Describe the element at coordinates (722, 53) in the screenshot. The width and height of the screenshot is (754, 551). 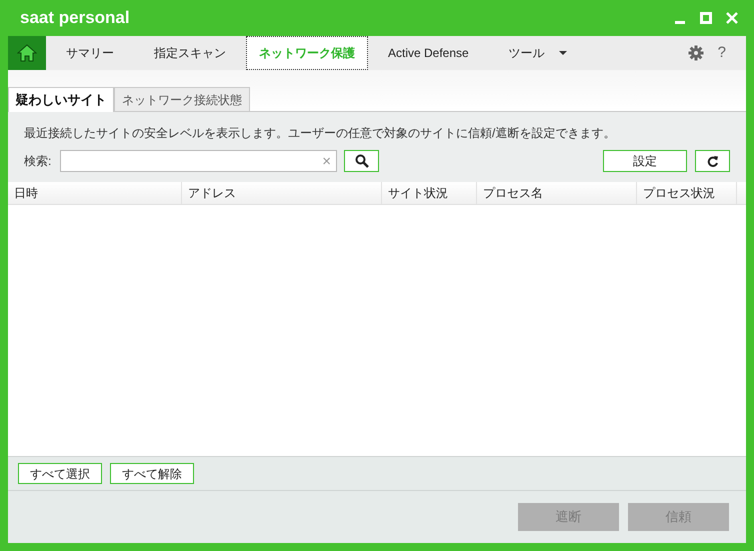
I see `help-button: ?` at that location.